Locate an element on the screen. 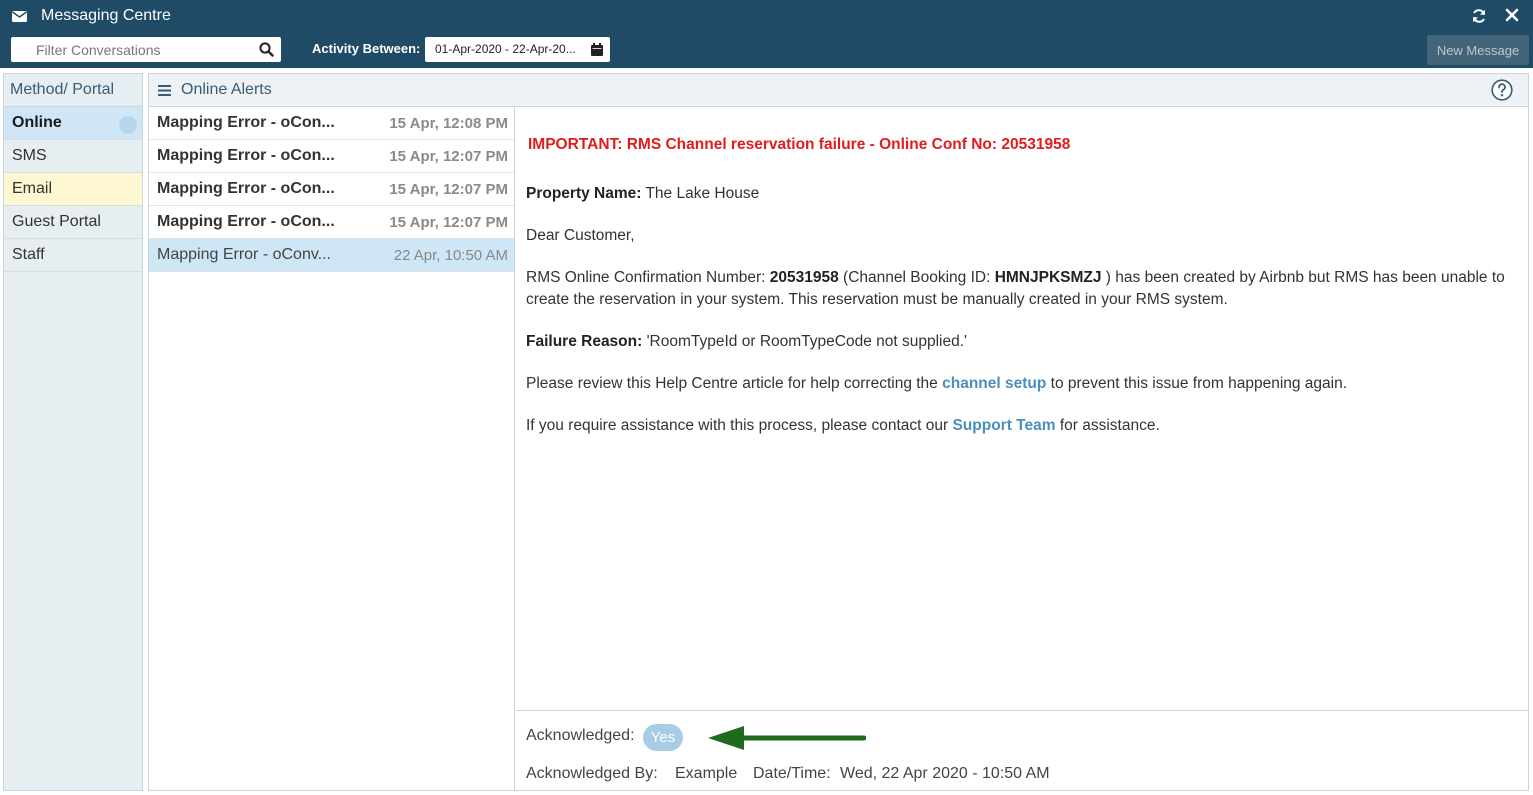  filter-conversations-input is located at coordinates (131, 49).